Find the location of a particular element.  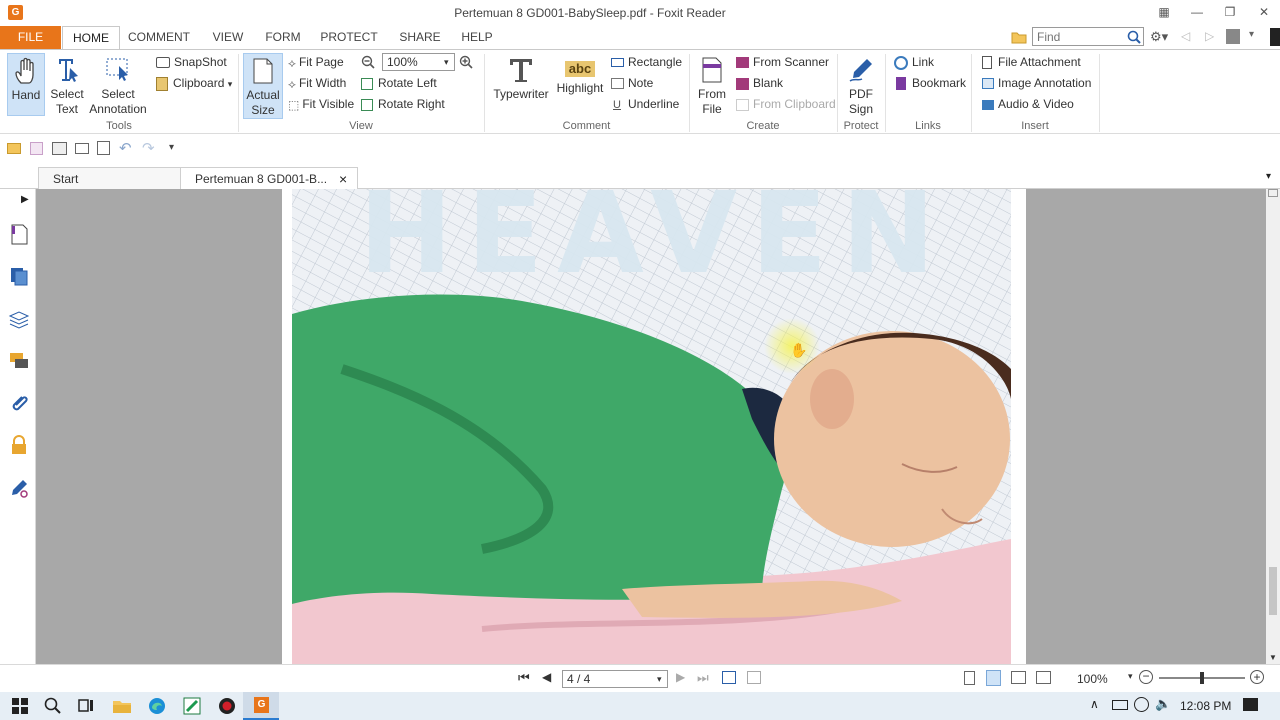

tab-list-dropdown-icon: ▾ is located at coordinates (1268, 176).